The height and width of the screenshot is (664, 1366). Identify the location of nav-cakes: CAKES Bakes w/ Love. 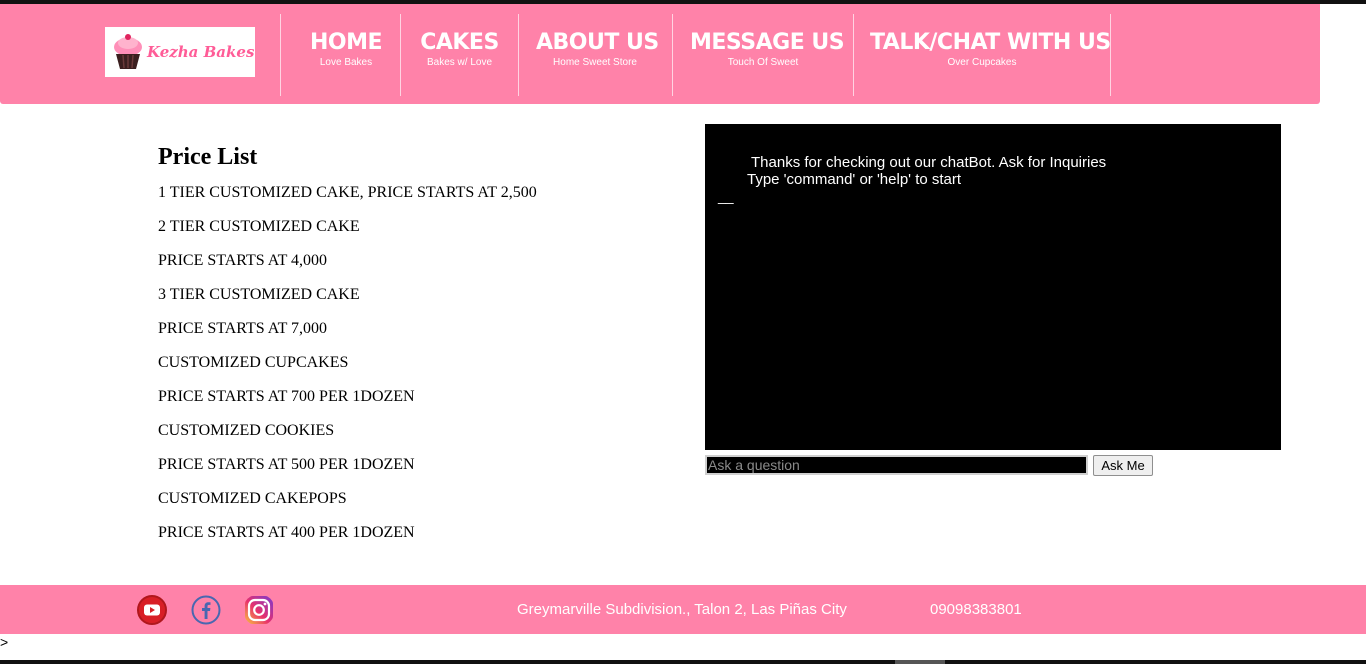
(459, 49).